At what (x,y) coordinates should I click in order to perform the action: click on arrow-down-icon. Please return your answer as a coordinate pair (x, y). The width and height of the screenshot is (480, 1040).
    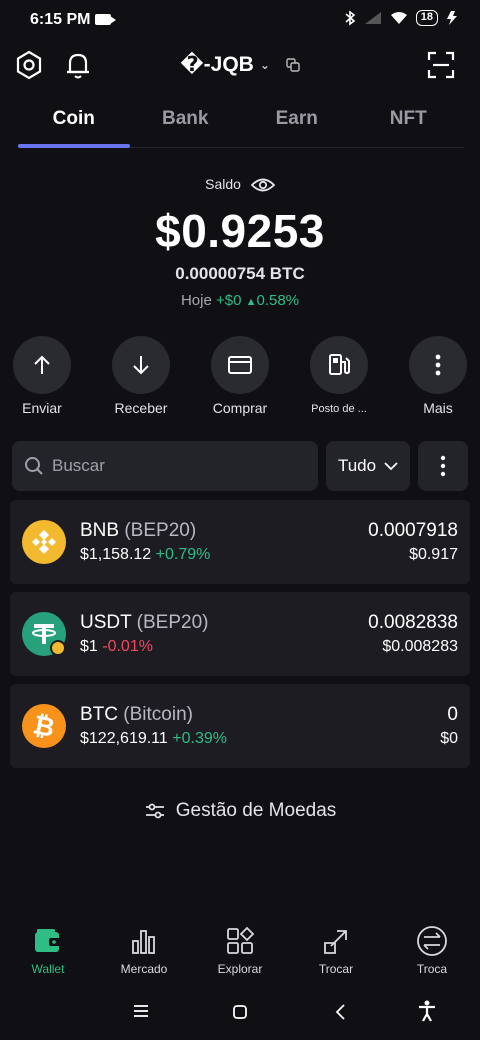
    Looking at the image, I should click on (141, 365).